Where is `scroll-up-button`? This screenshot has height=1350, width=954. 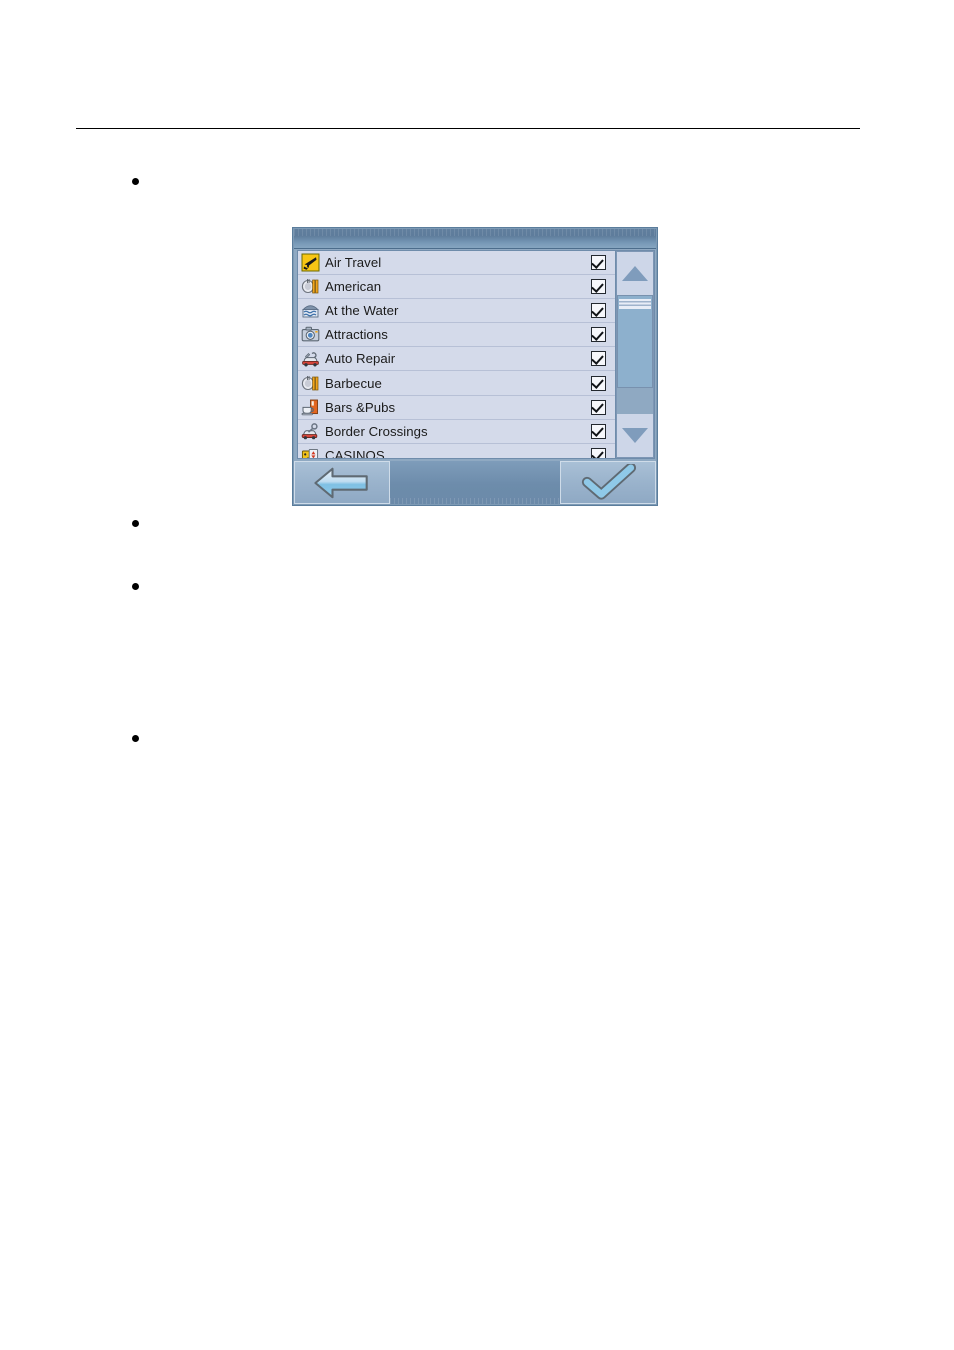 scroll-up-button is located at coordinates (635, 273).